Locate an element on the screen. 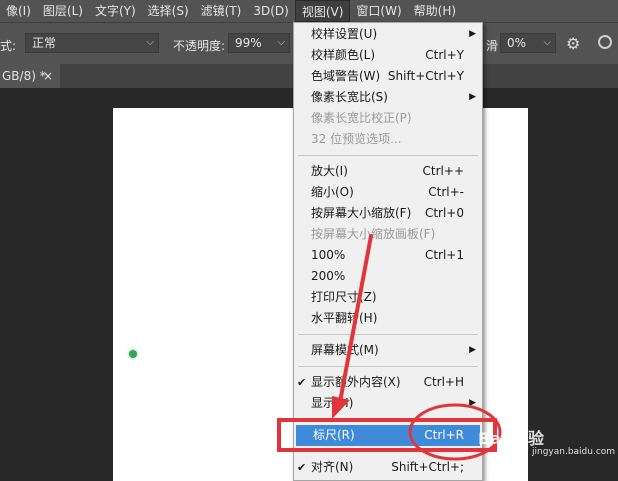 Image resolution: width=618 pixels, height=481 pixels. flow-value: 0% is located at coordinates (517, 43).